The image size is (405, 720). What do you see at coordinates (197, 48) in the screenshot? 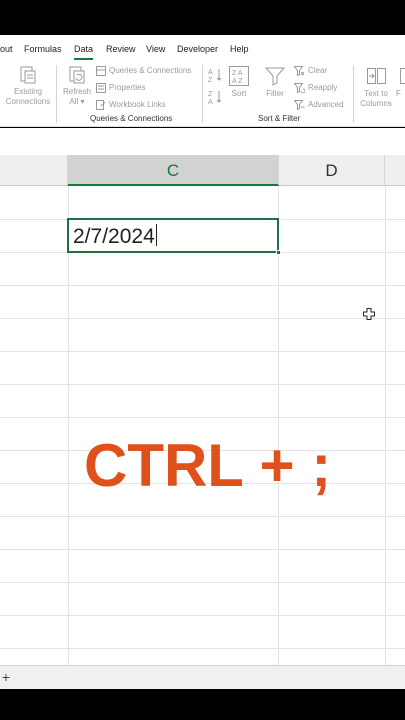
I see `tab-developer: Developer` at bounding box center [197, 48].